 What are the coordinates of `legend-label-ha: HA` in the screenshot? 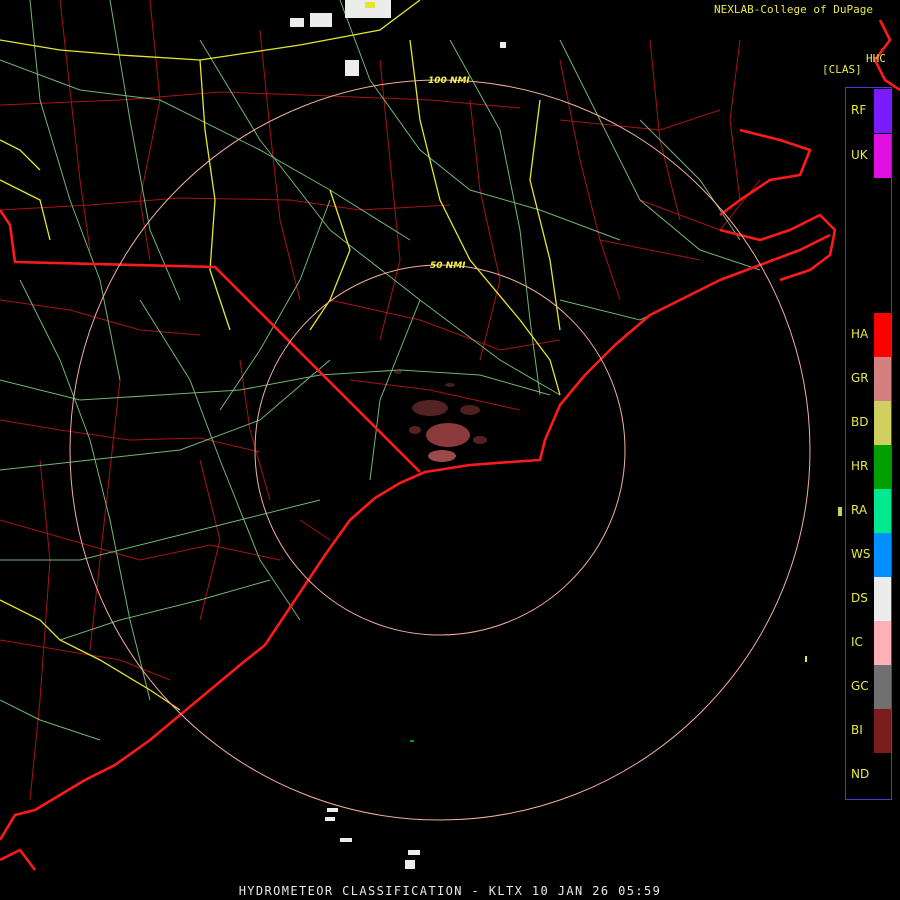 It's located at (860, 334).